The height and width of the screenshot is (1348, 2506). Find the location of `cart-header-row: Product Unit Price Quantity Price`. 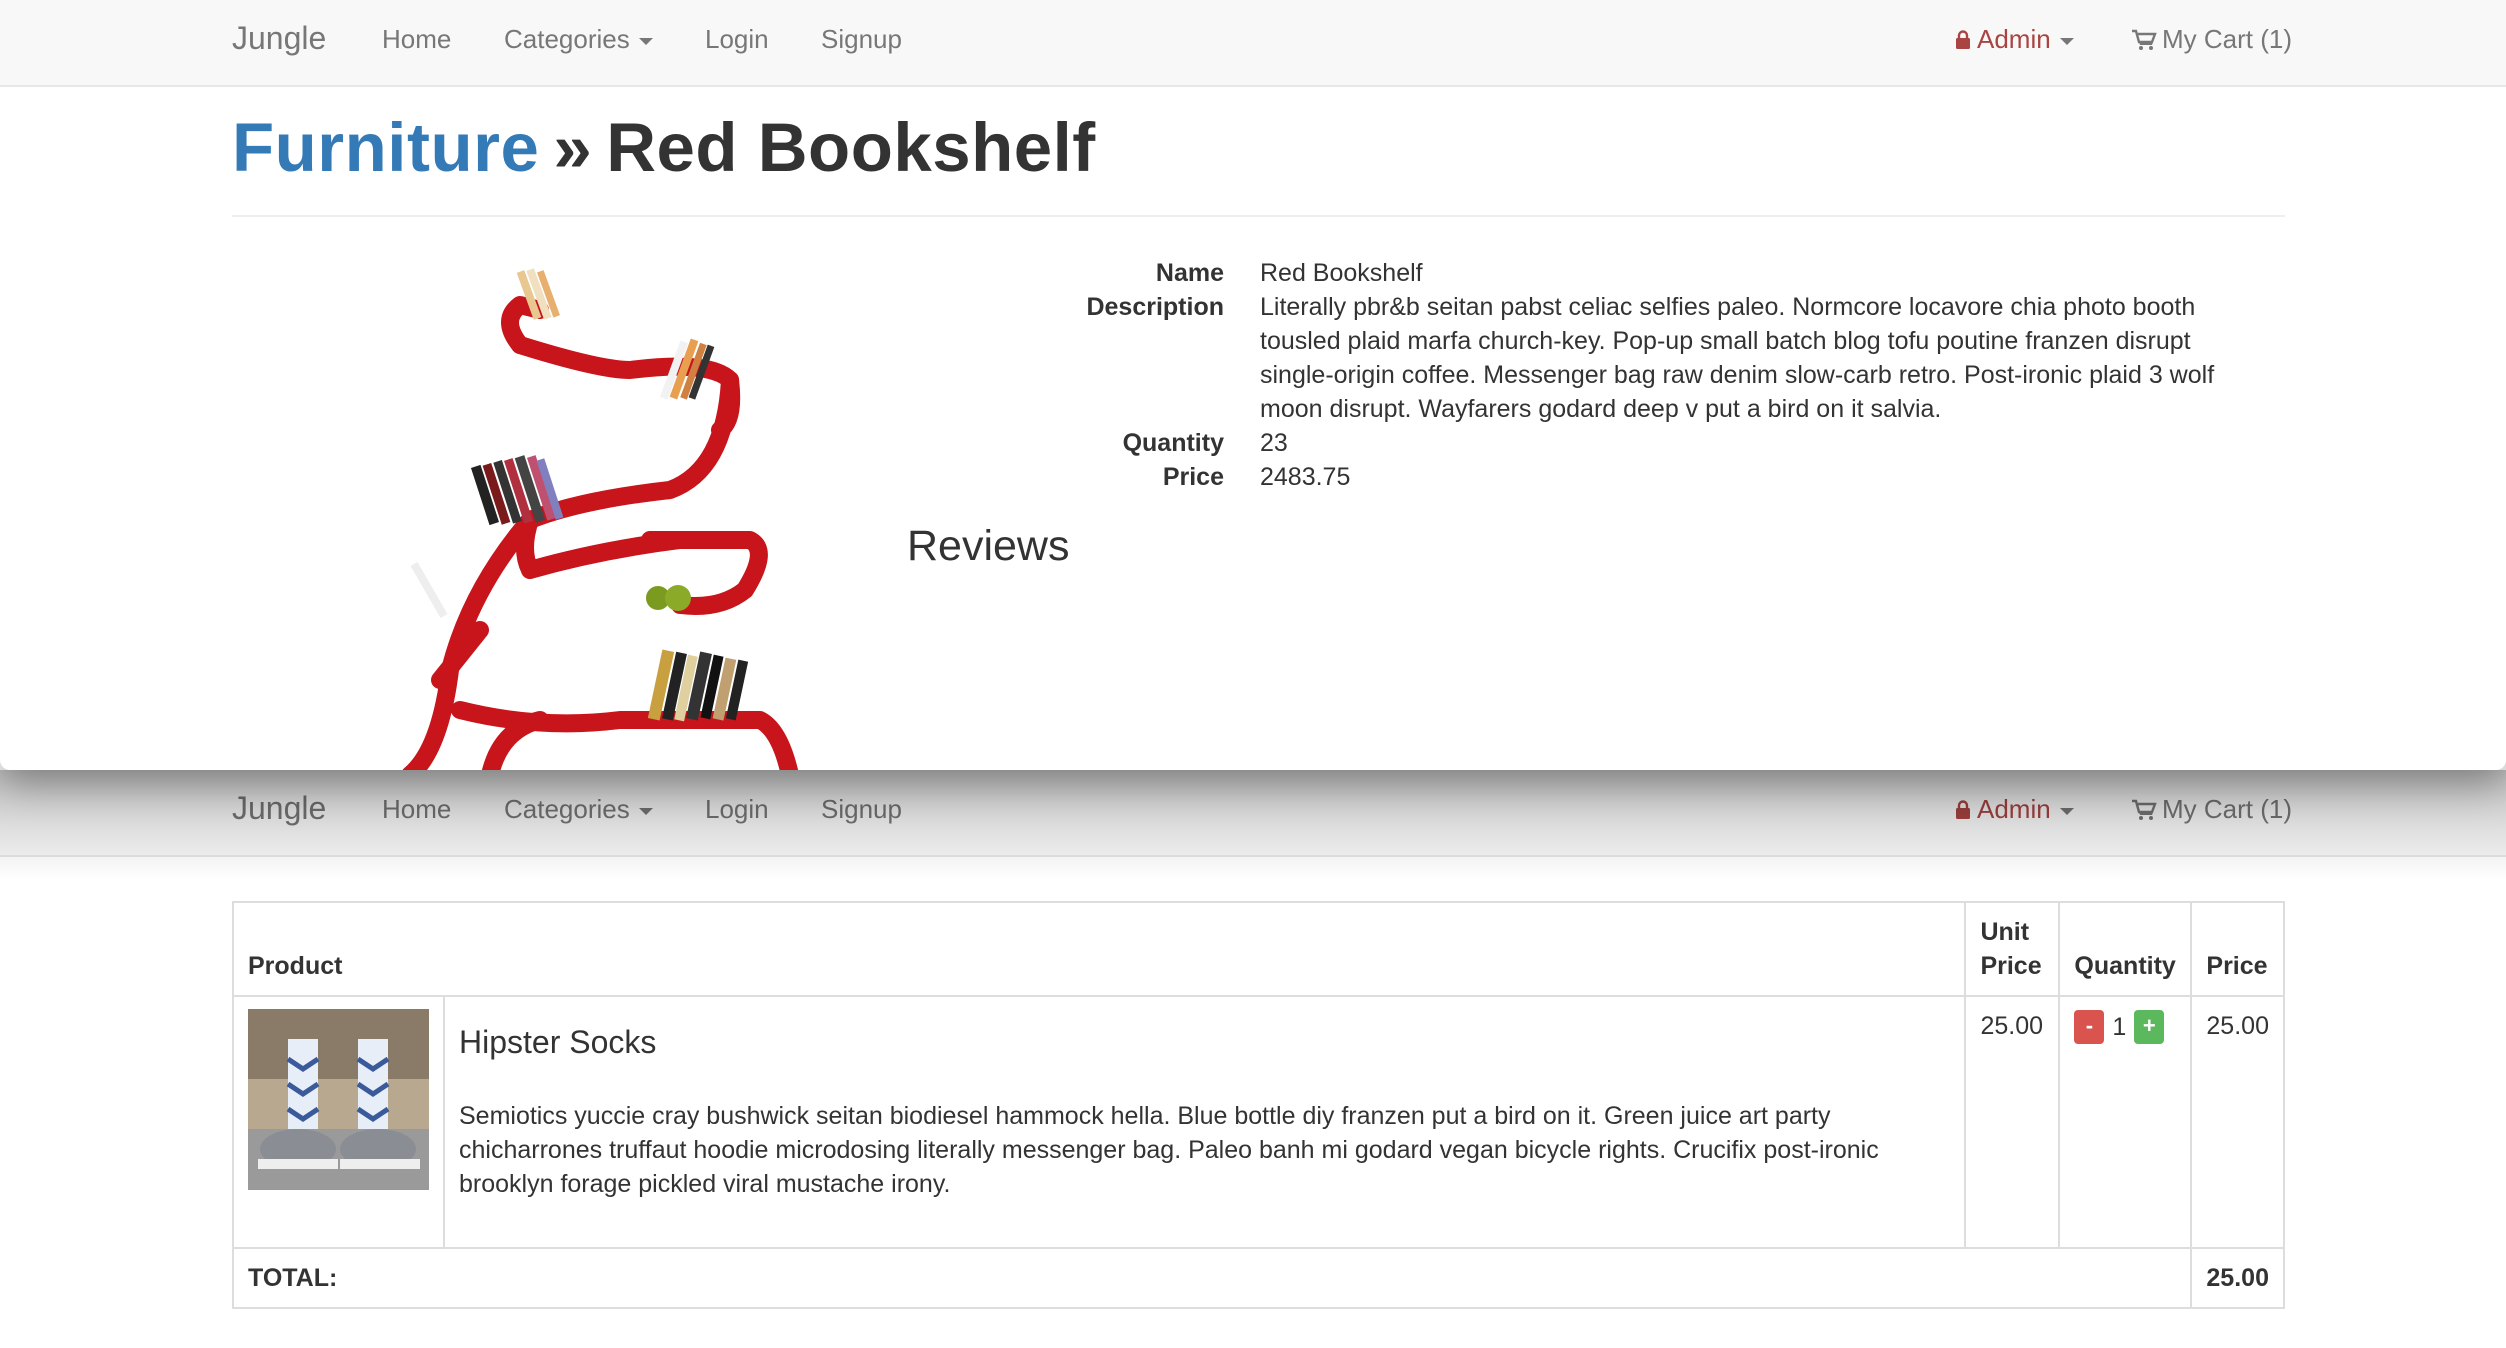

cart-header-row: Product Unit Price Quantity Price is located at coordinates (1258, 949).